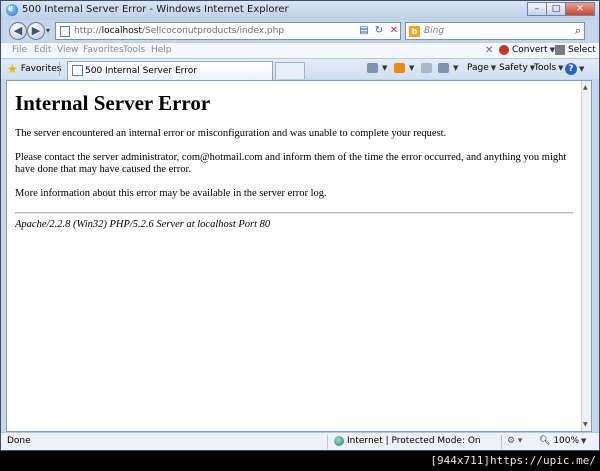  What do you see at coordinates (62, 69) in the screenshot?
I see `add-favorite-separator` at bounding box center [62, 69].